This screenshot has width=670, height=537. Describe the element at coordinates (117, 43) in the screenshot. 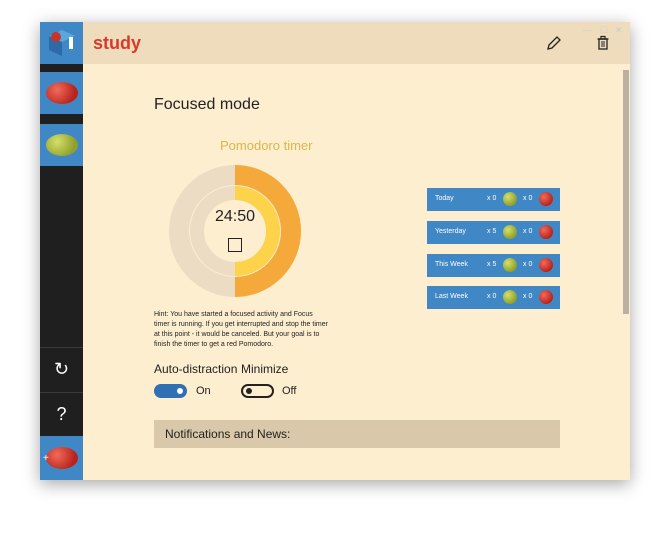

I see `app-title: study` at that location.